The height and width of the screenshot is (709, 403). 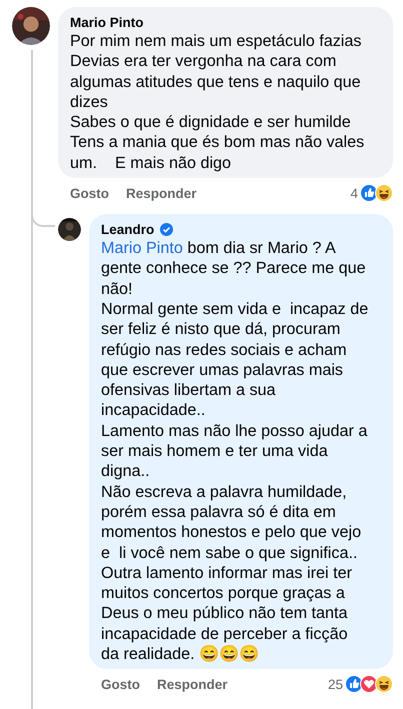 What do you see at coordinates (107, 22) in the screenshot?
I see `author-name: Mario Pinto` at bounding box center [107, 22].